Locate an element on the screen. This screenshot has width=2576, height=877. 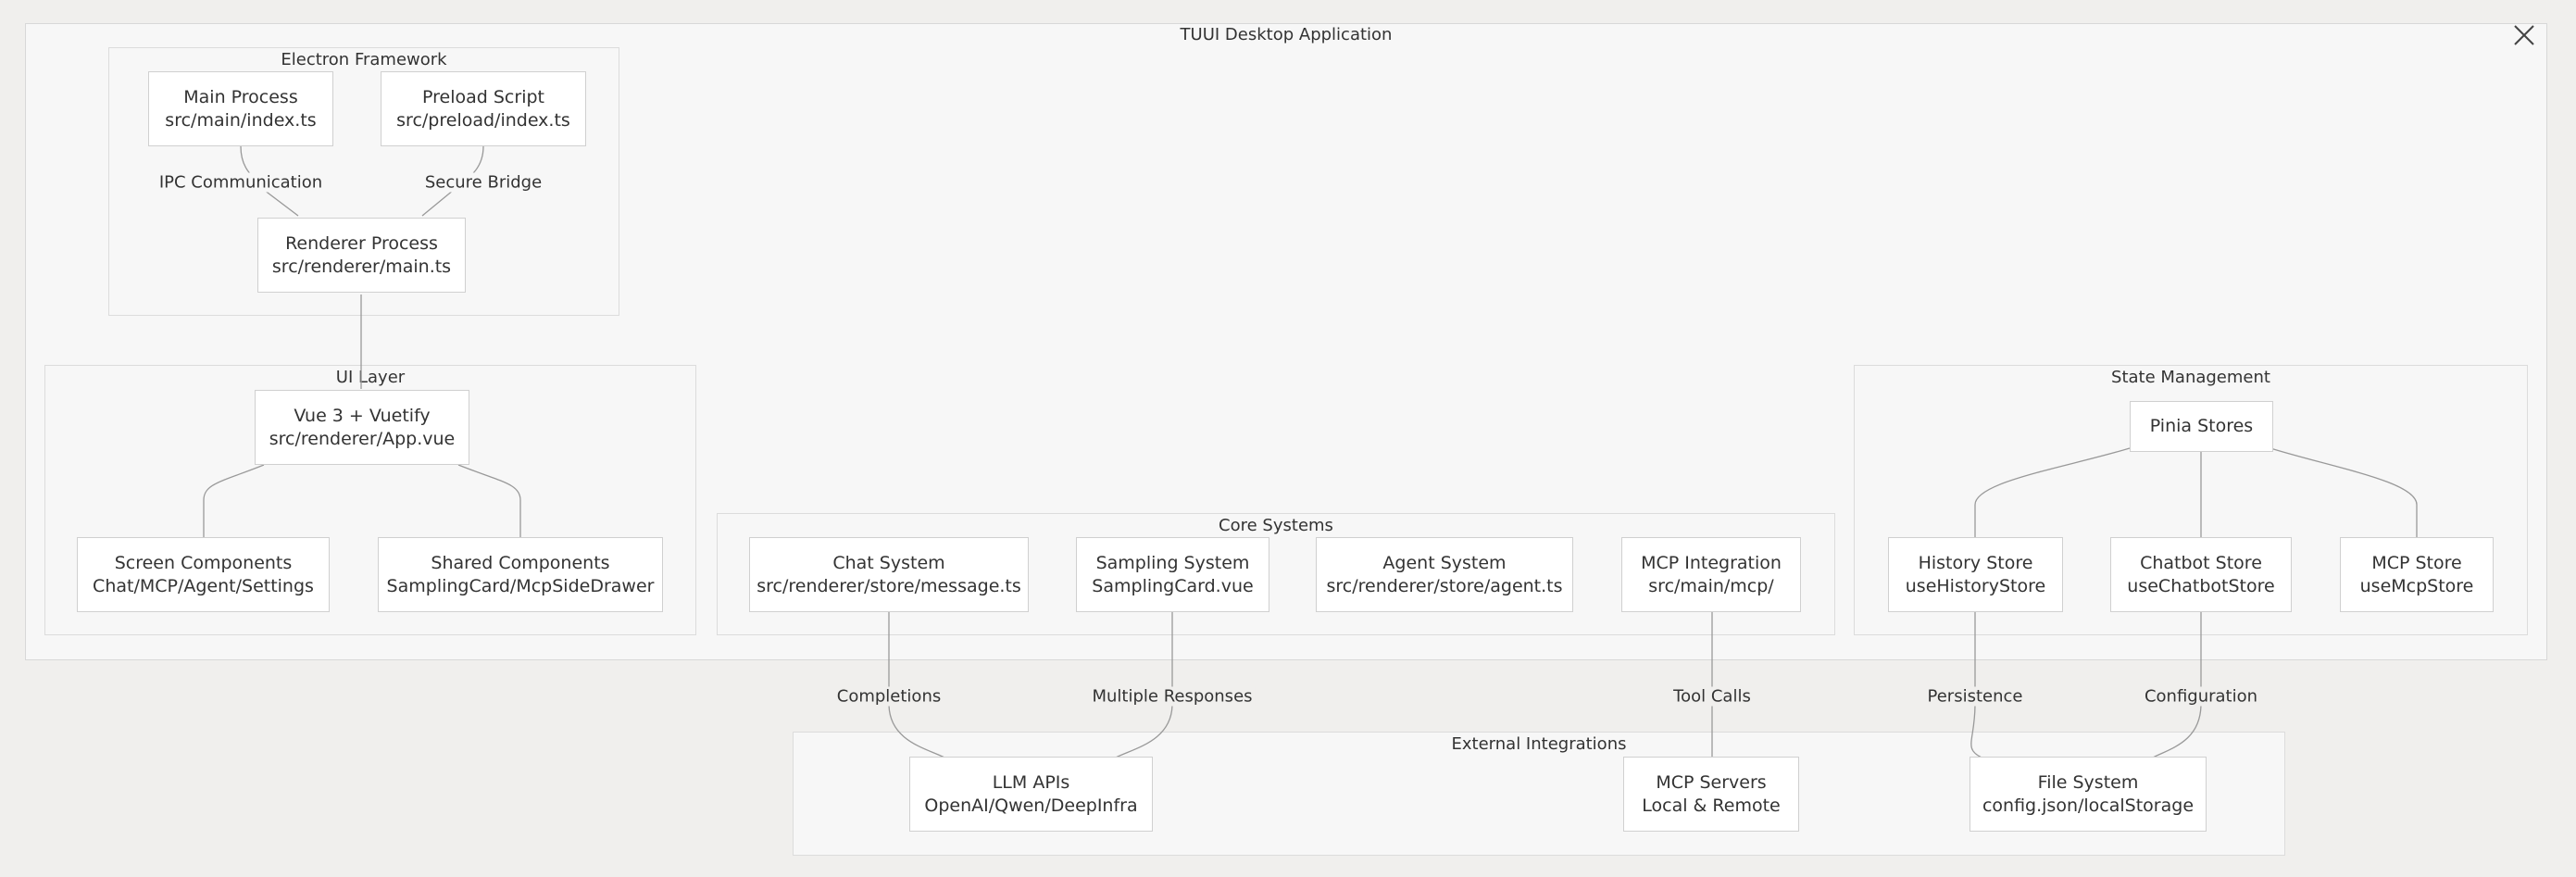
node-title: Sampling System is located at coordinates (1172, 562).